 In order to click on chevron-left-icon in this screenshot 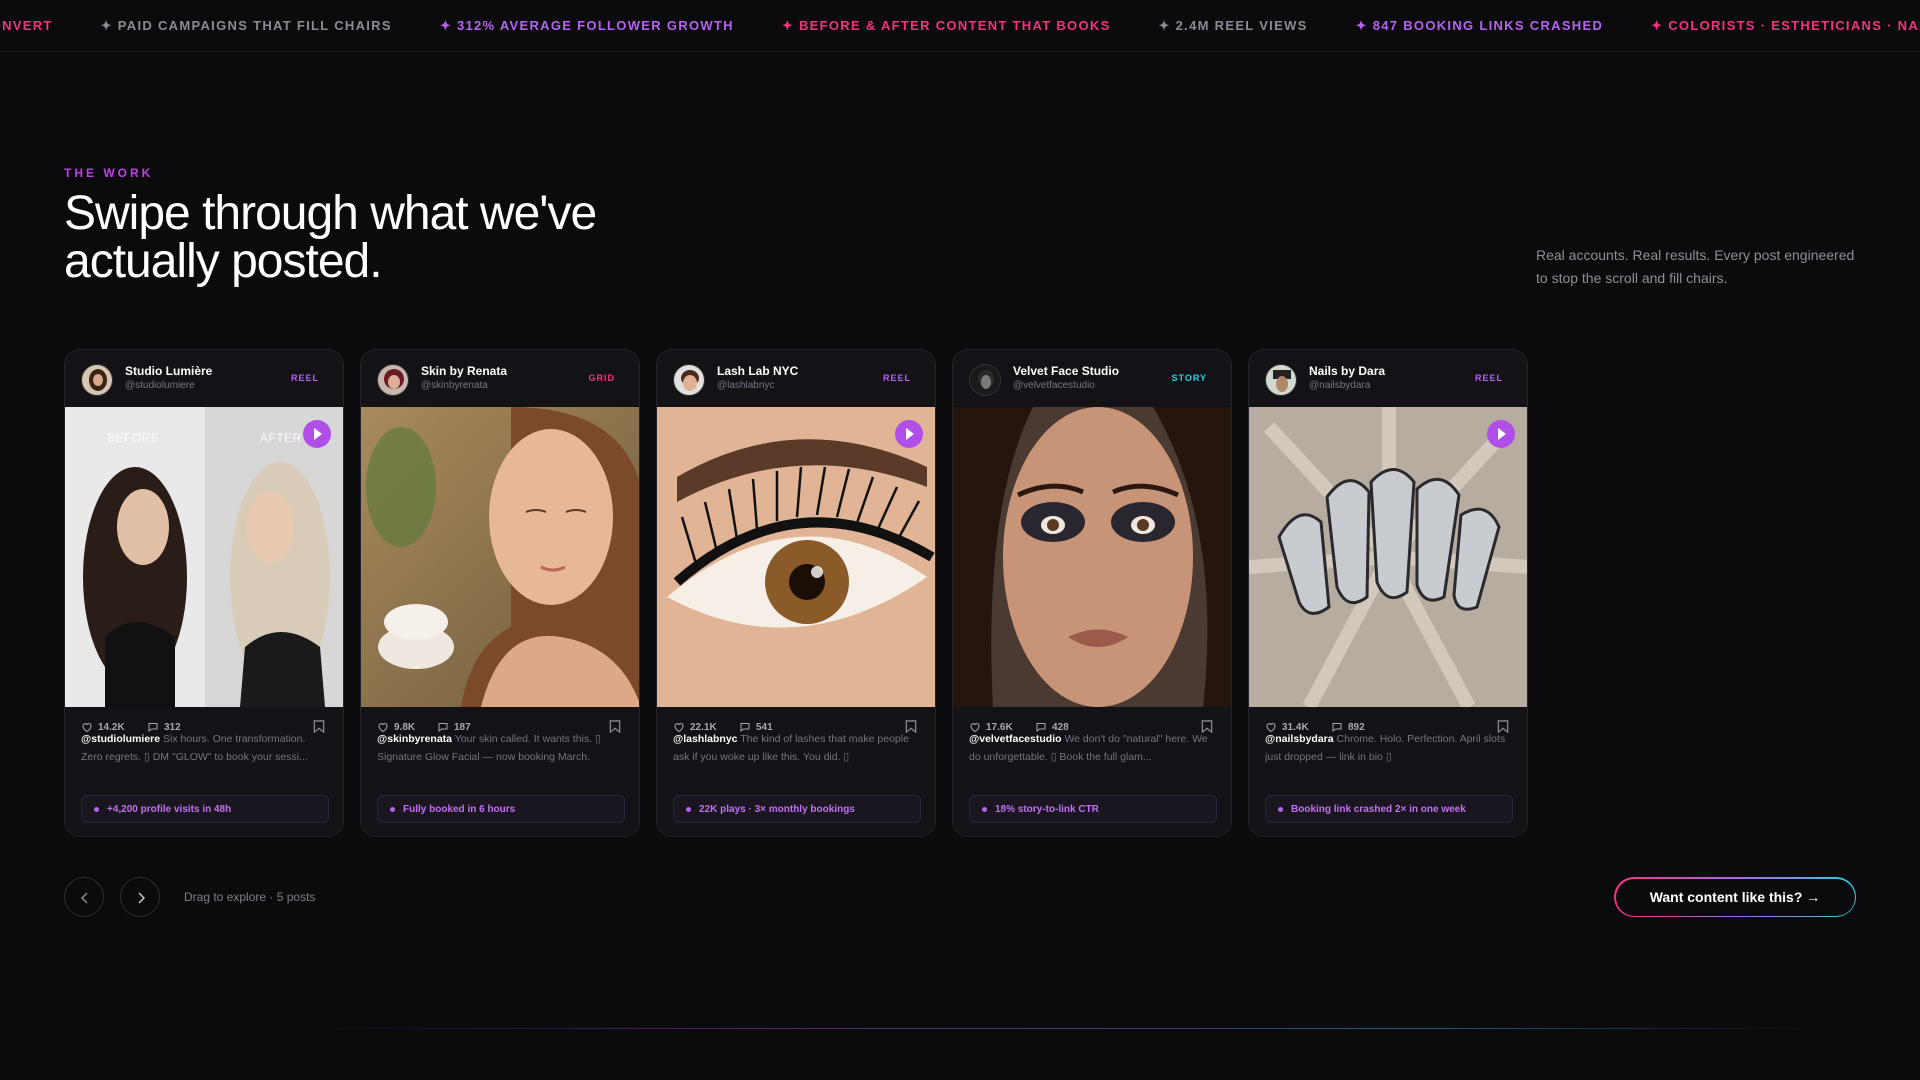, I will do `click(84, 898)`.